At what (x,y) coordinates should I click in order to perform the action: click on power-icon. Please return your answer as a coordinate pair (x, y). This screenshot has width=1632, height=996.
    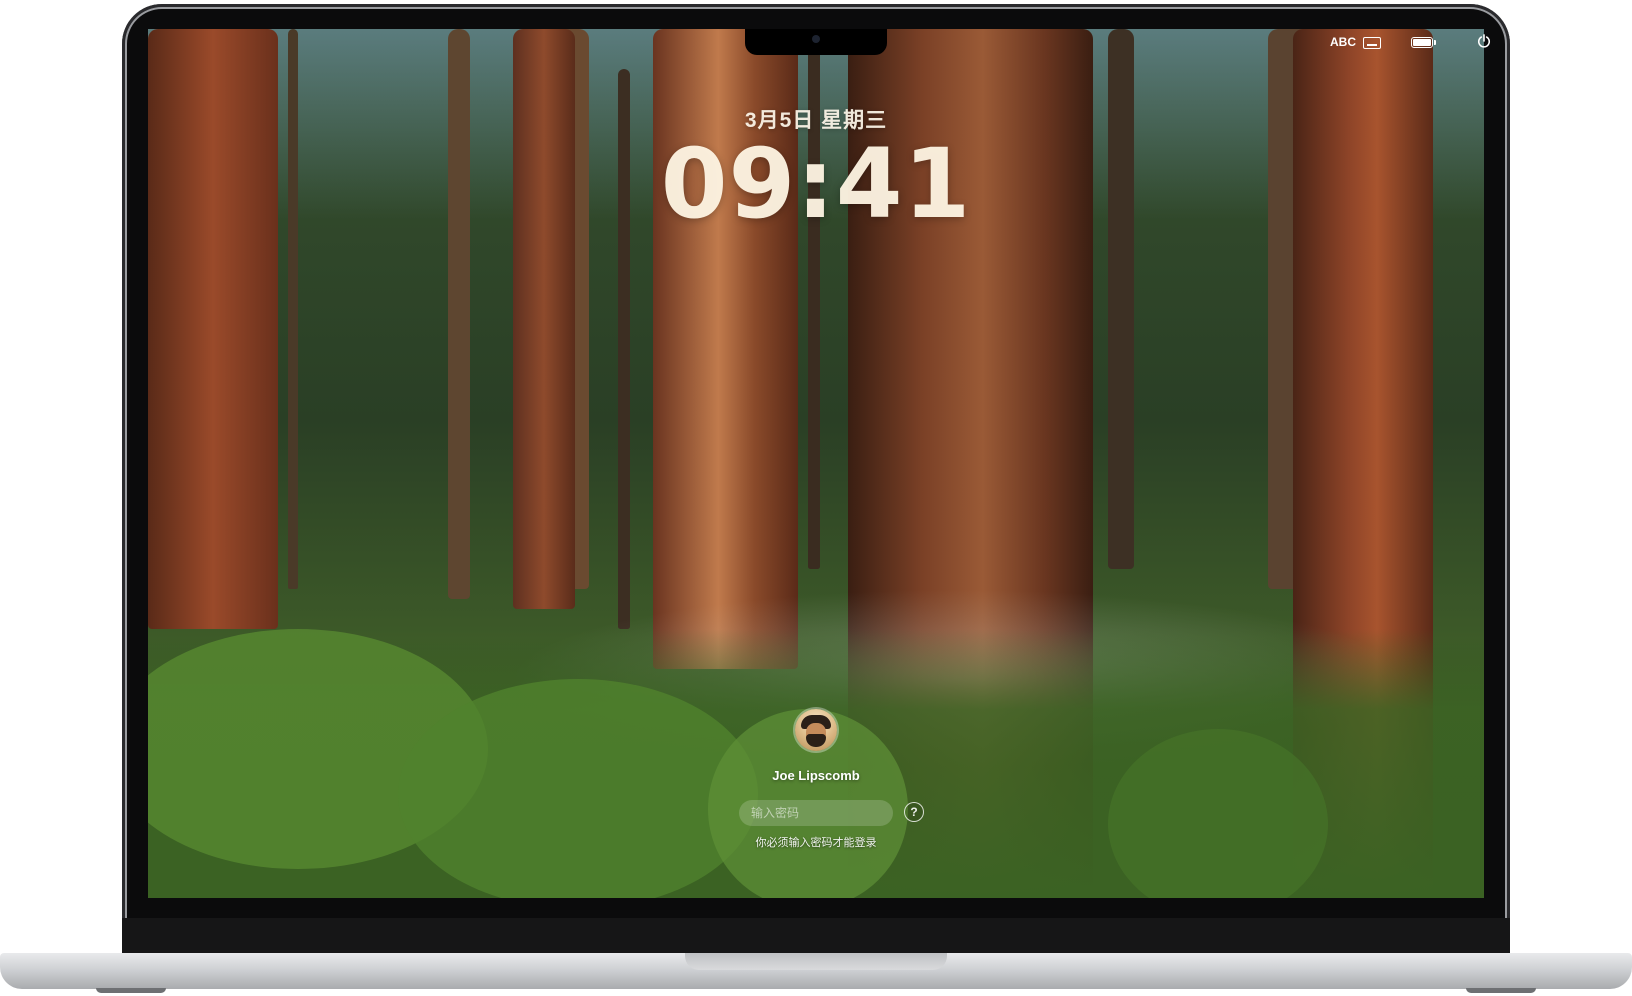
    Looking at the image, I should click on (1485, 42).